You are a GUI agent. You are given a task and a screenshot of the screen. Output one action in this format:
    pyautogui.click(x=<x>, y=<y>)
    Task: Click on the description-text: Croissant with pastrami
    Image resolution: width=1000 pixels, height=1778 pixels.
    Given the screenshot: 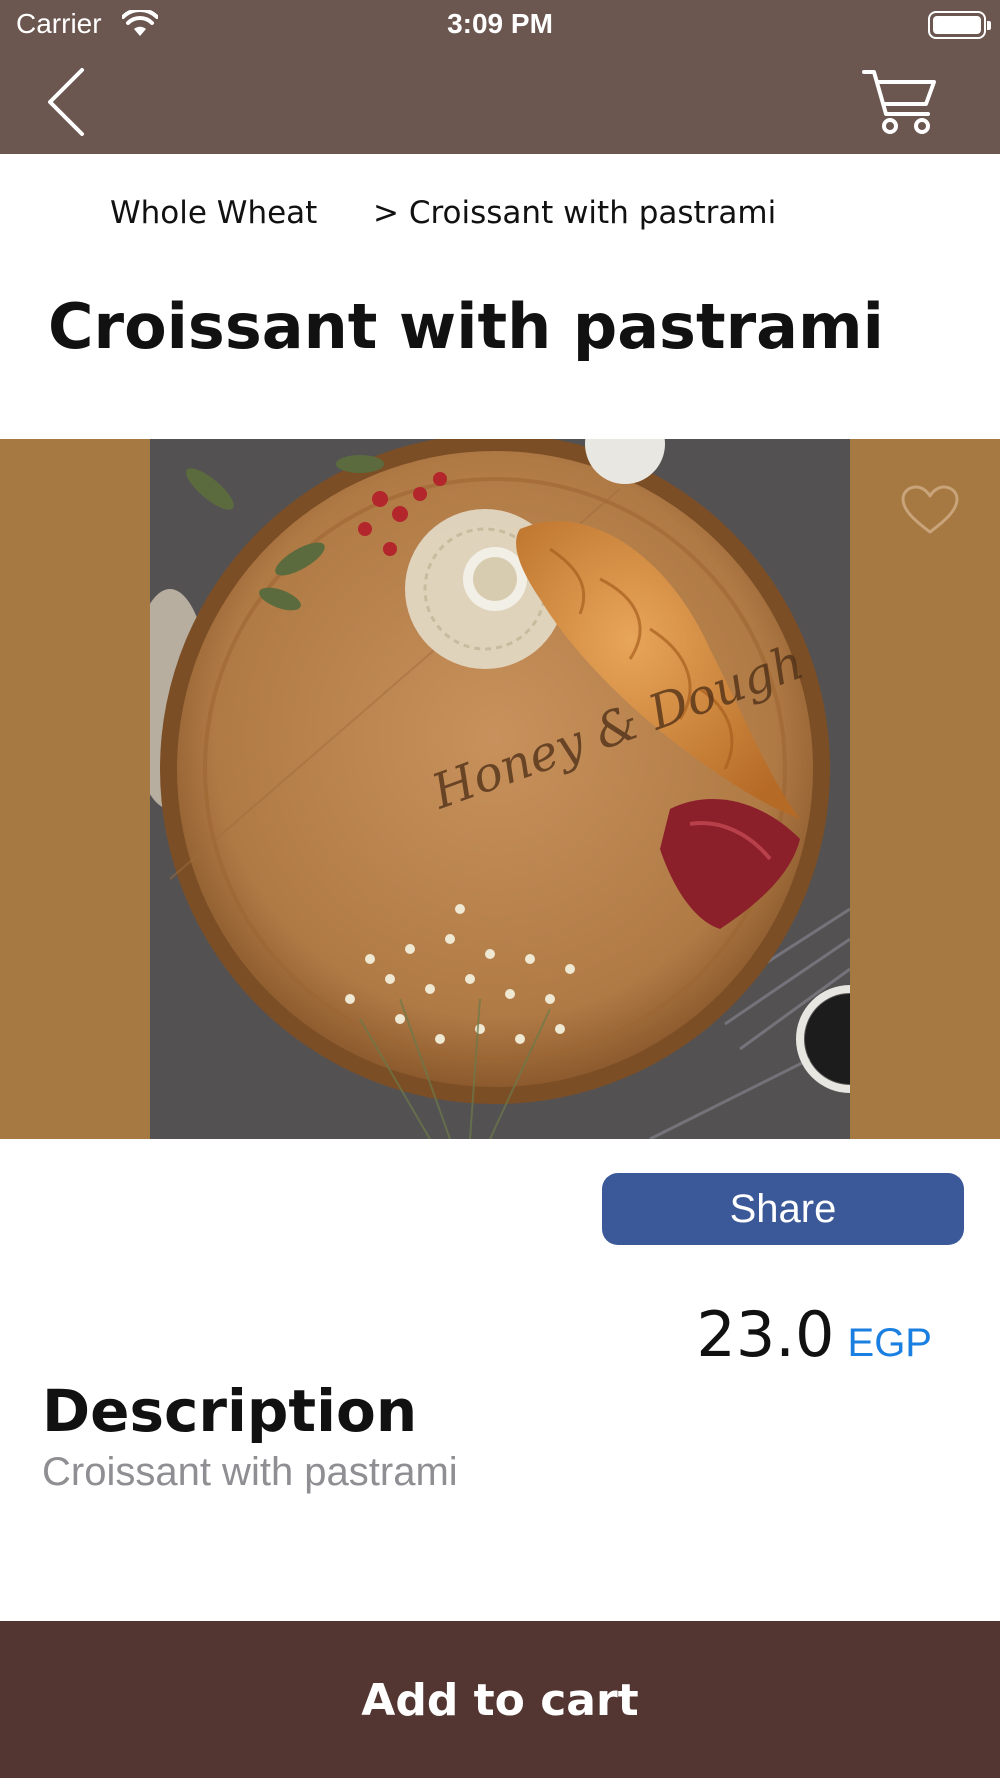 What is the action you would take?
    pyautogui.click(x=250, y=1472)
    